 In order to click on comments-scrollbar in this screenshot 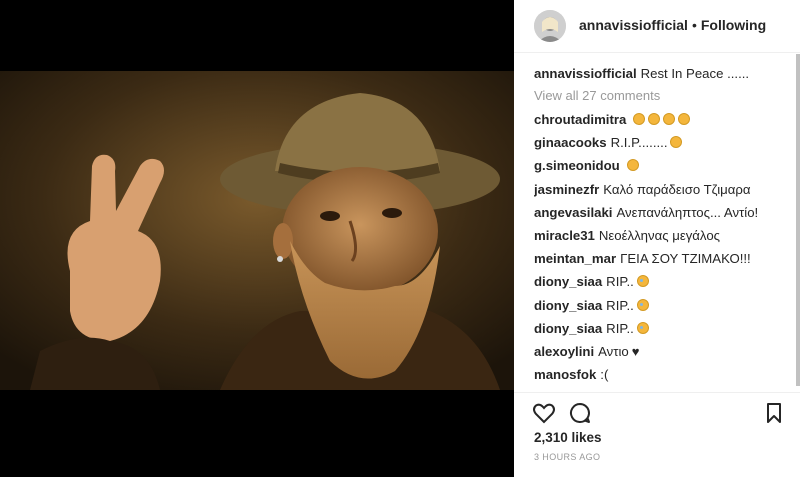, I will do `click(798, 220)`.